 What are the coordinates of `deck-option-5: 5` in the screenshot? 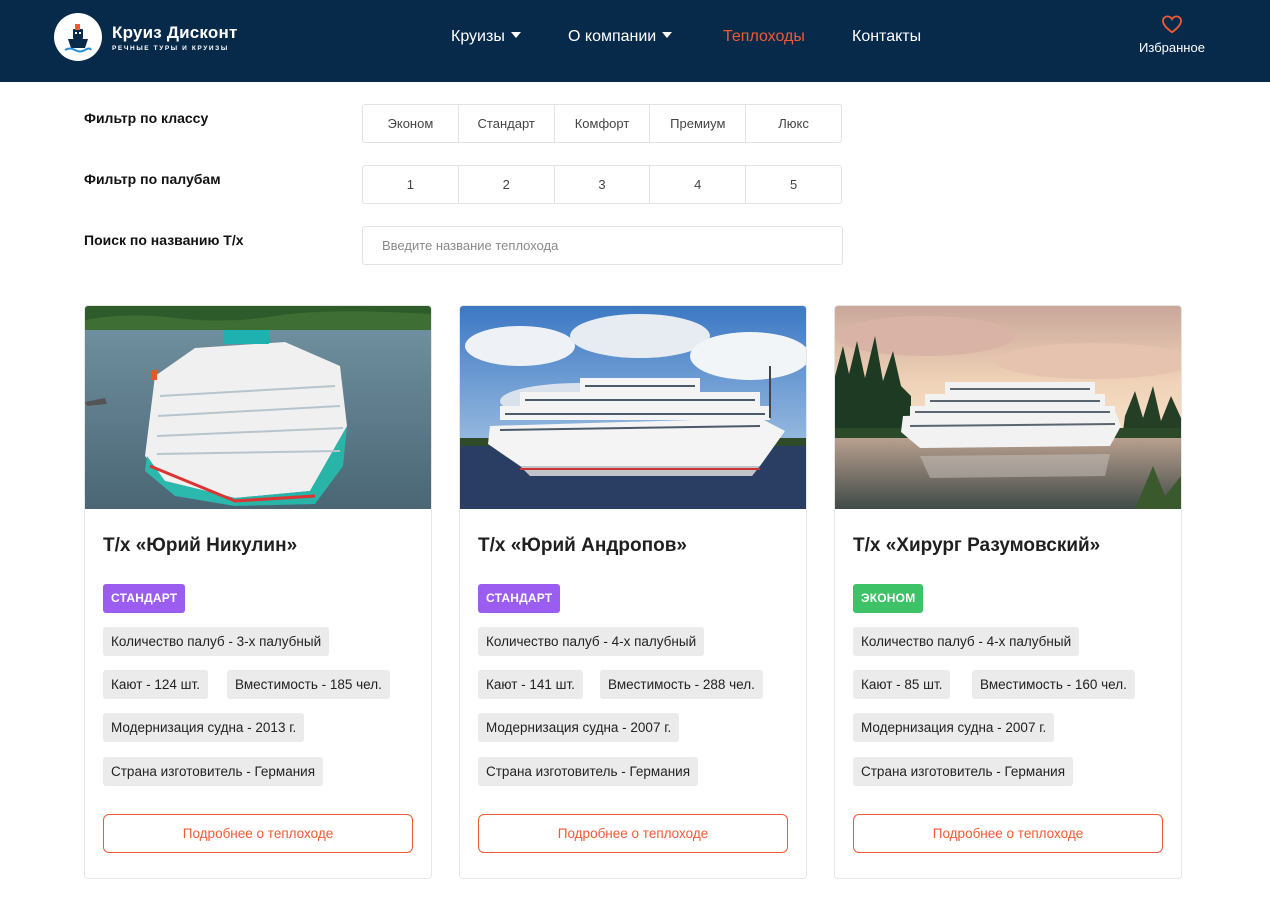 It's located at (793, 184).